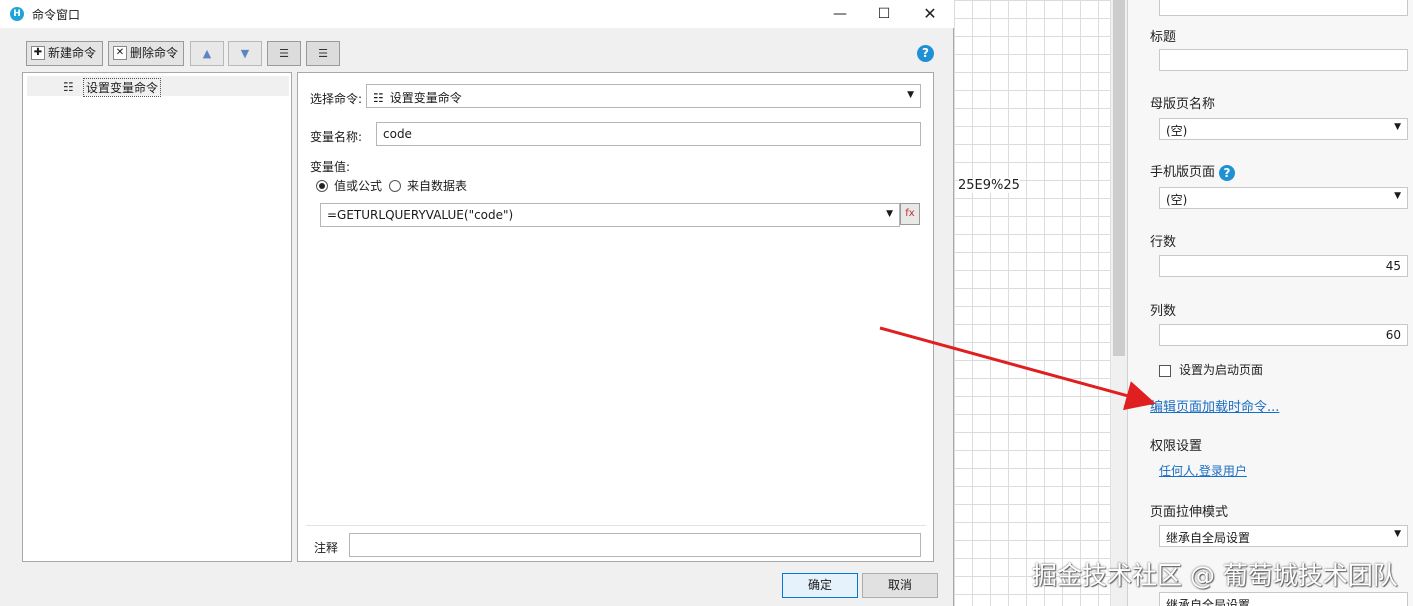 This screenshot has width=1413, height=606. What do you see at coordinates (1163, 242) in the screenshot?
I see `rows-label: 行数` at bounding box center [1163, 242].